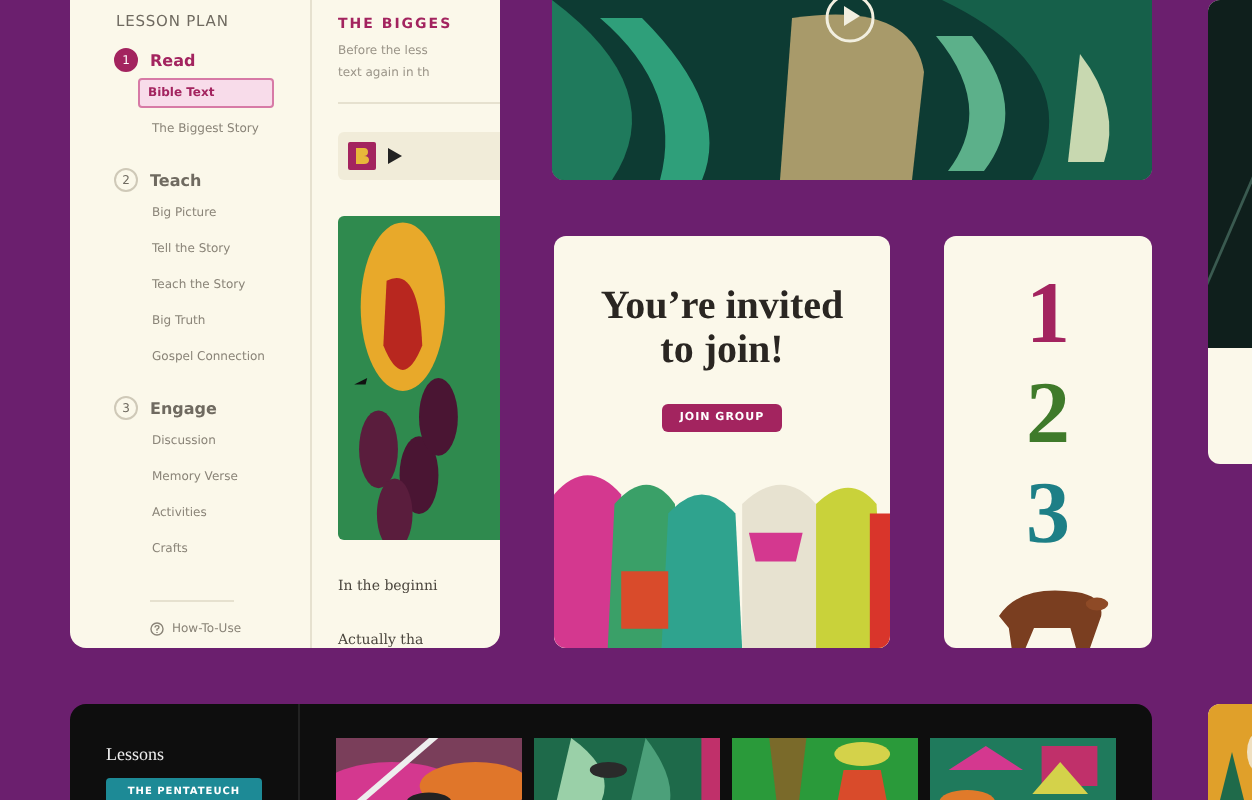 The image size is (1252, 800). Describe the element at coordinates (722, 328) in the screenshot. I see `invitation-title: You’re invited to join!` at that location.